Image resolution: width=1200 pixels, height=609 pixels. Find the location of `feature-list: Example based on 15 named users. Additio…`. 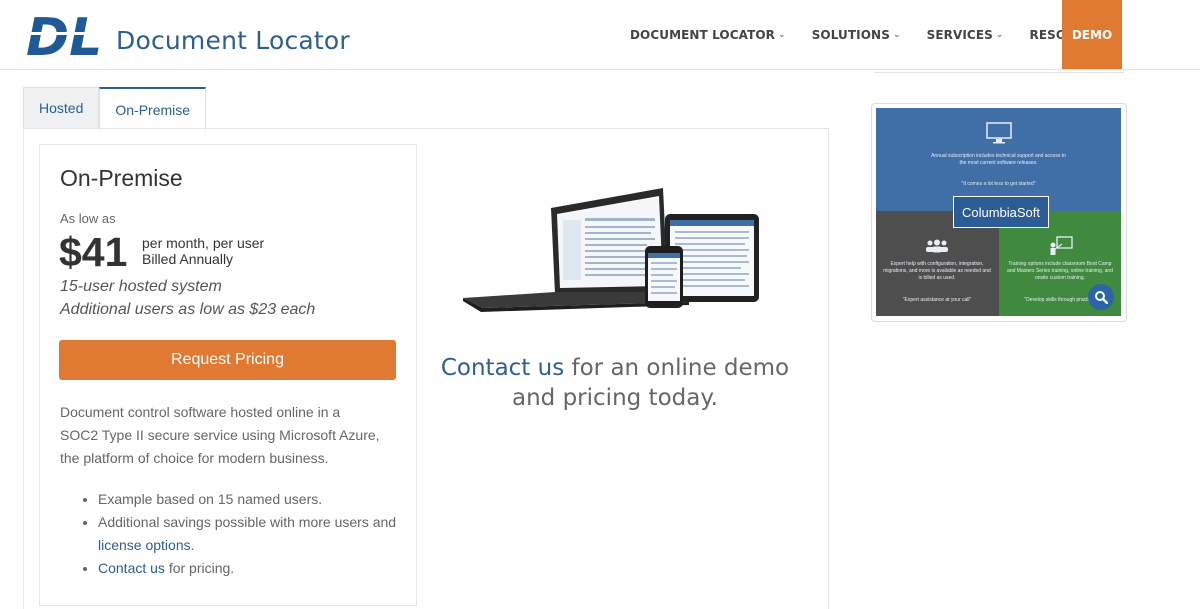

feature-list: Example based on 15 named users. Additio… is located at coordinates (243, 534).